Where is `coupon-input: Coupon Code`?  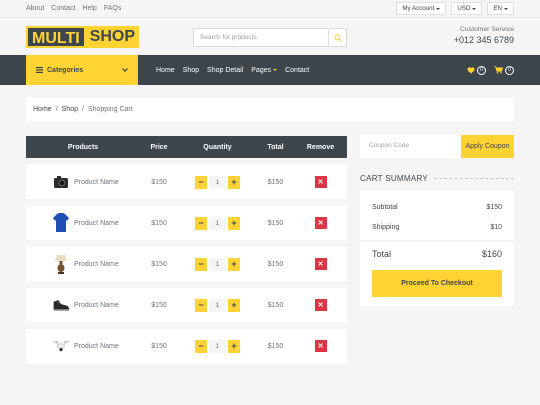
coupon-input: Coupon Code is located at coordinates (410, 146).